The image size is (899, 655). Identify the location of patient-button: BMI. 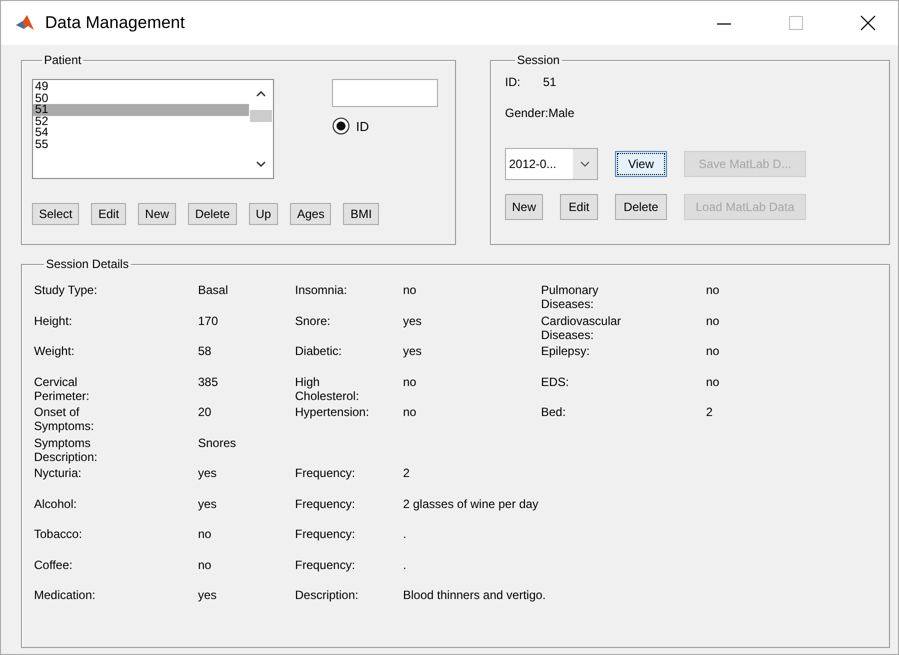
(361, 214).